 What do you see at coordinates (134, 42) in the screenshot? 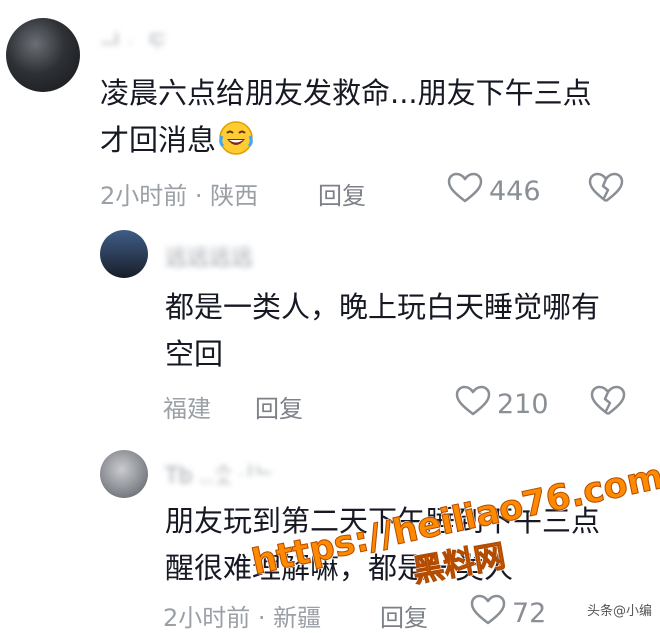
I see `username: ᆜᆞ ᄃᆞ` at bounding box center [134, 42].